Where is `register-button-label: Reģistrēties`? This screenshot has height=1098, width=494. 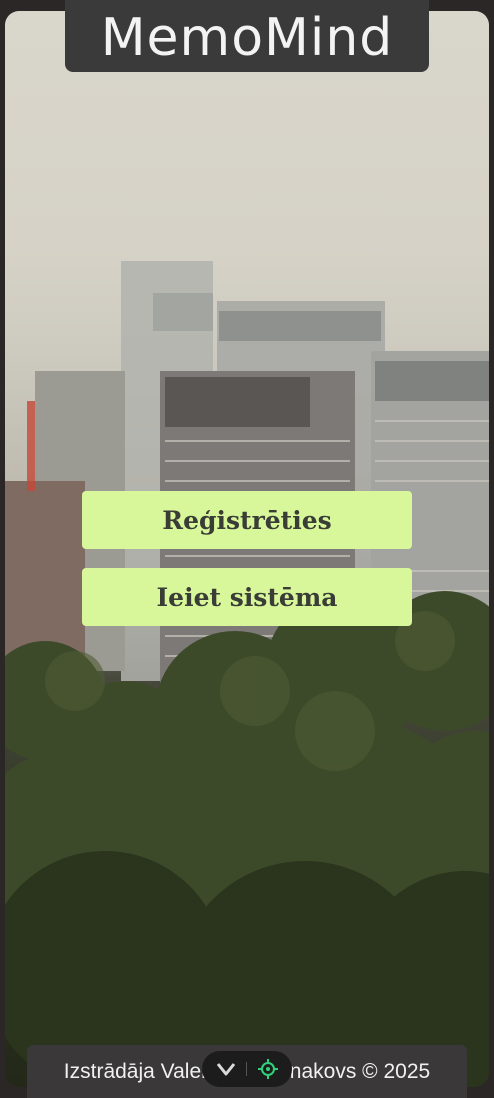 register-button-label: Reģistrēties is located at coordinates (247, 520).